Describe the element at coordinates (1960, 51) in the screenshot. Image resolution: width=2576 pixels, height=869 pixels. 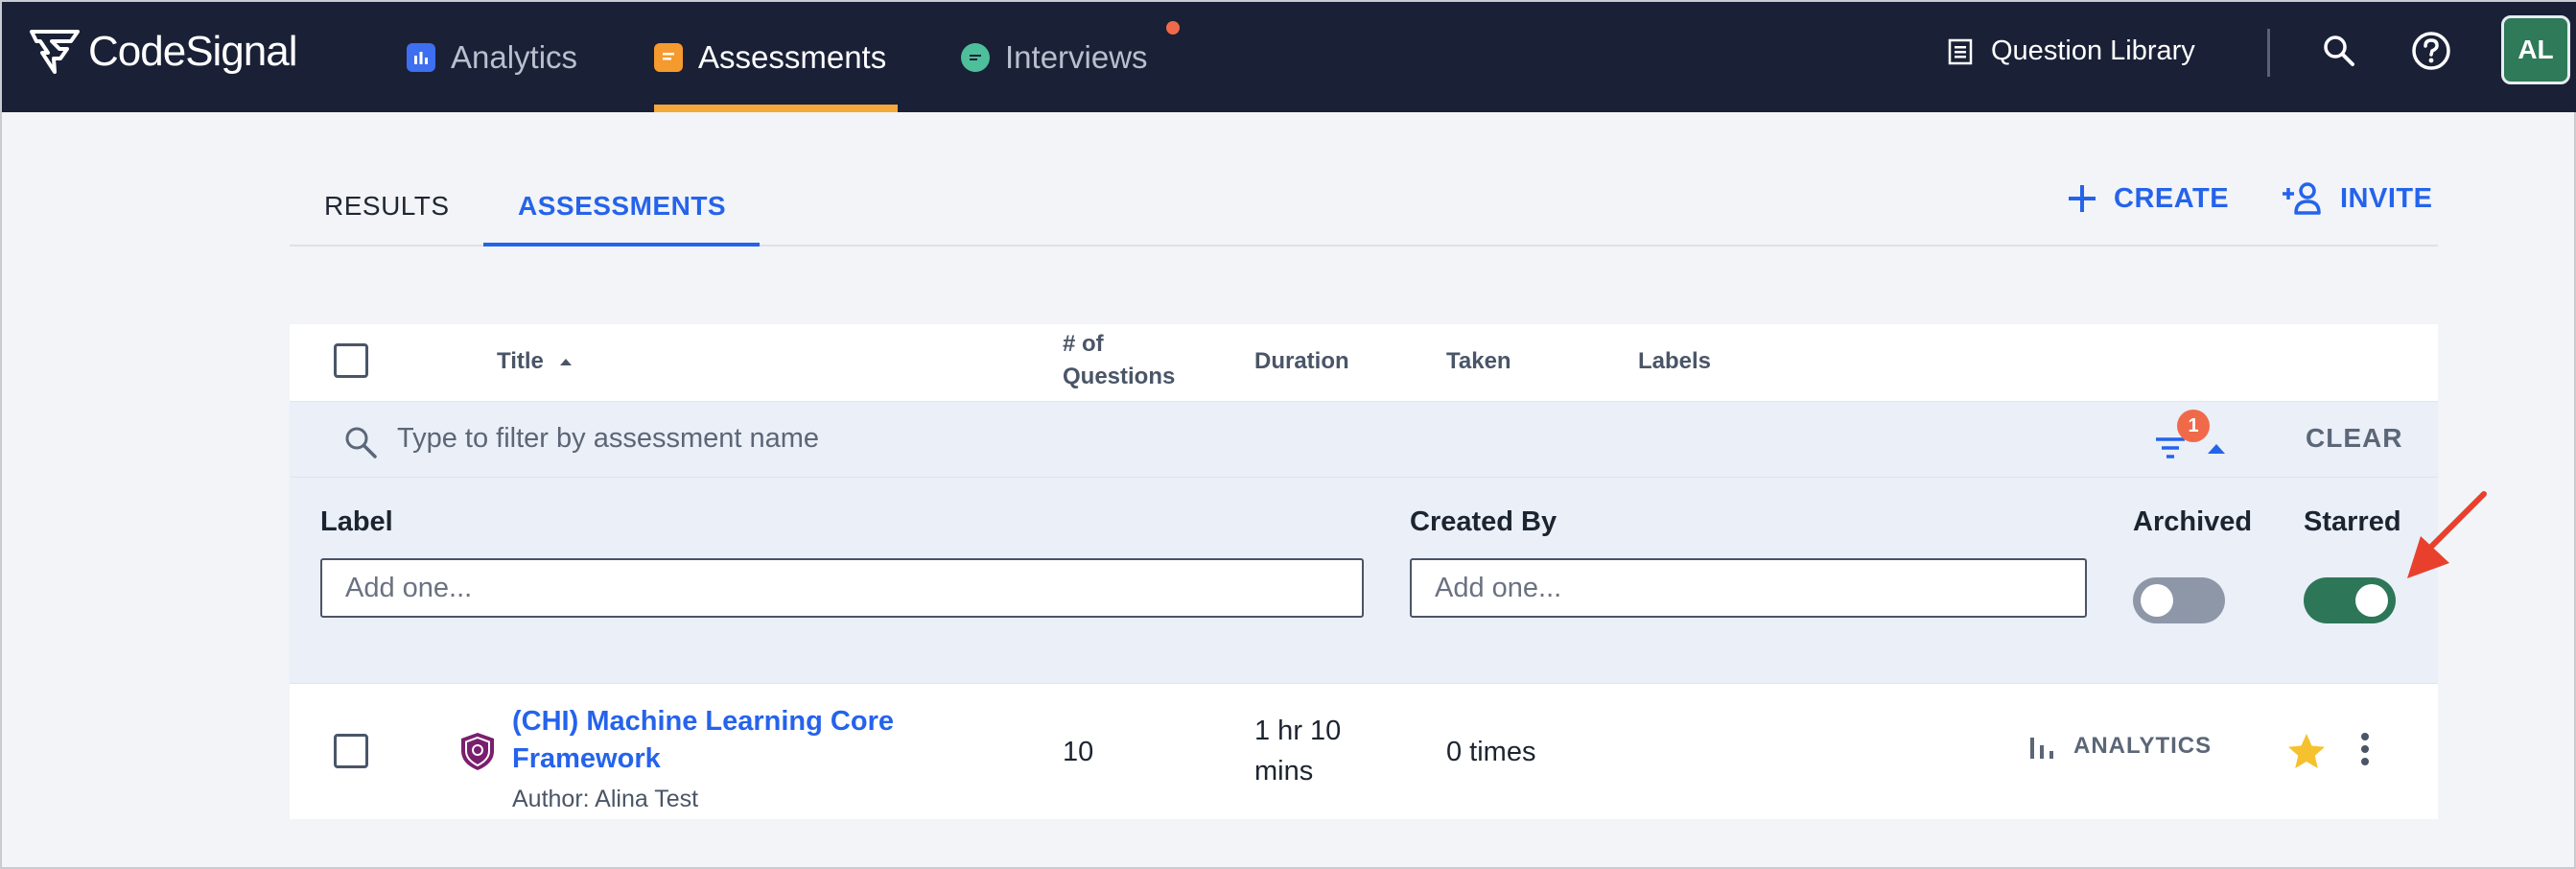
I see `book-icon` at that location.